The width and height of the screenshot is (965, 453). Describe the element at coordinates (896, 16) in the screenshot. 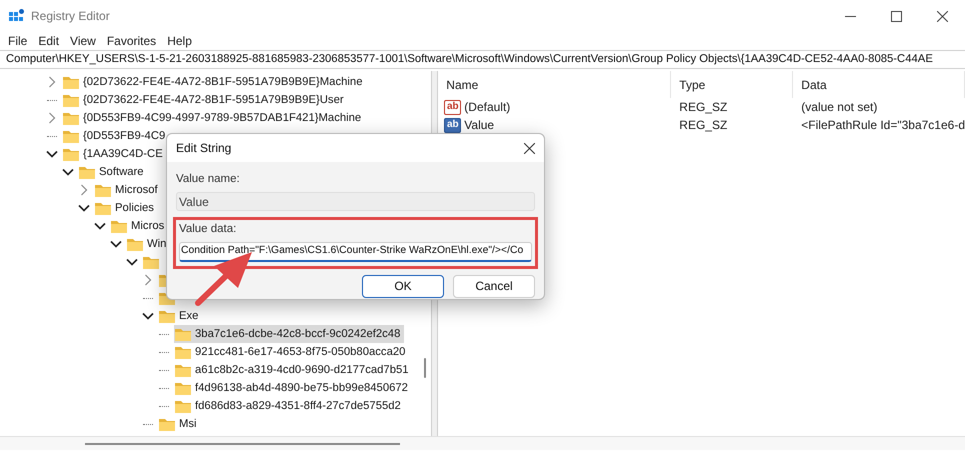

I see `maximize-icon` at that location.